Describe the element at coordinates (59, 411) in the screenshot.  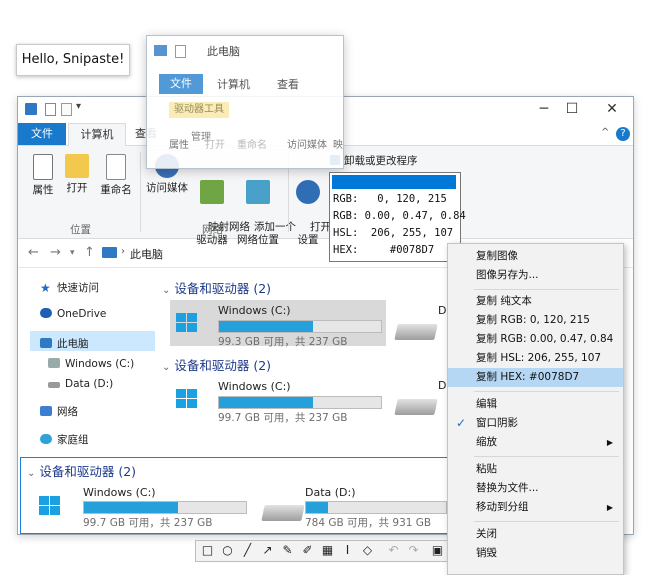
I see `sidebar-item-network: 网络` at that location.